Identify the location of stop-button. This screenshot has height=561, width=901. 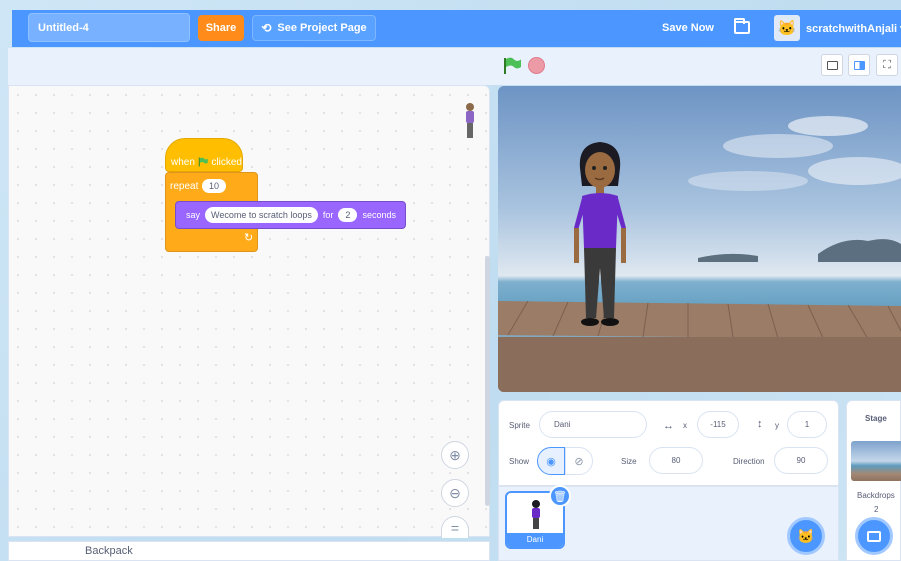
(536, 65).